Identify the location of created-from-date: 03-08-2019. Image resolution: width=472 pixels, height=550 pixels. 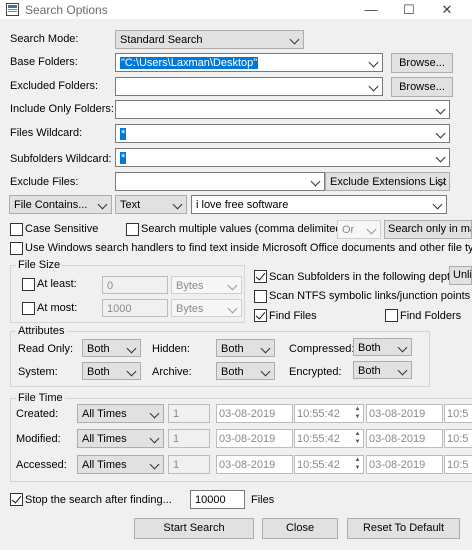
(254, 413).